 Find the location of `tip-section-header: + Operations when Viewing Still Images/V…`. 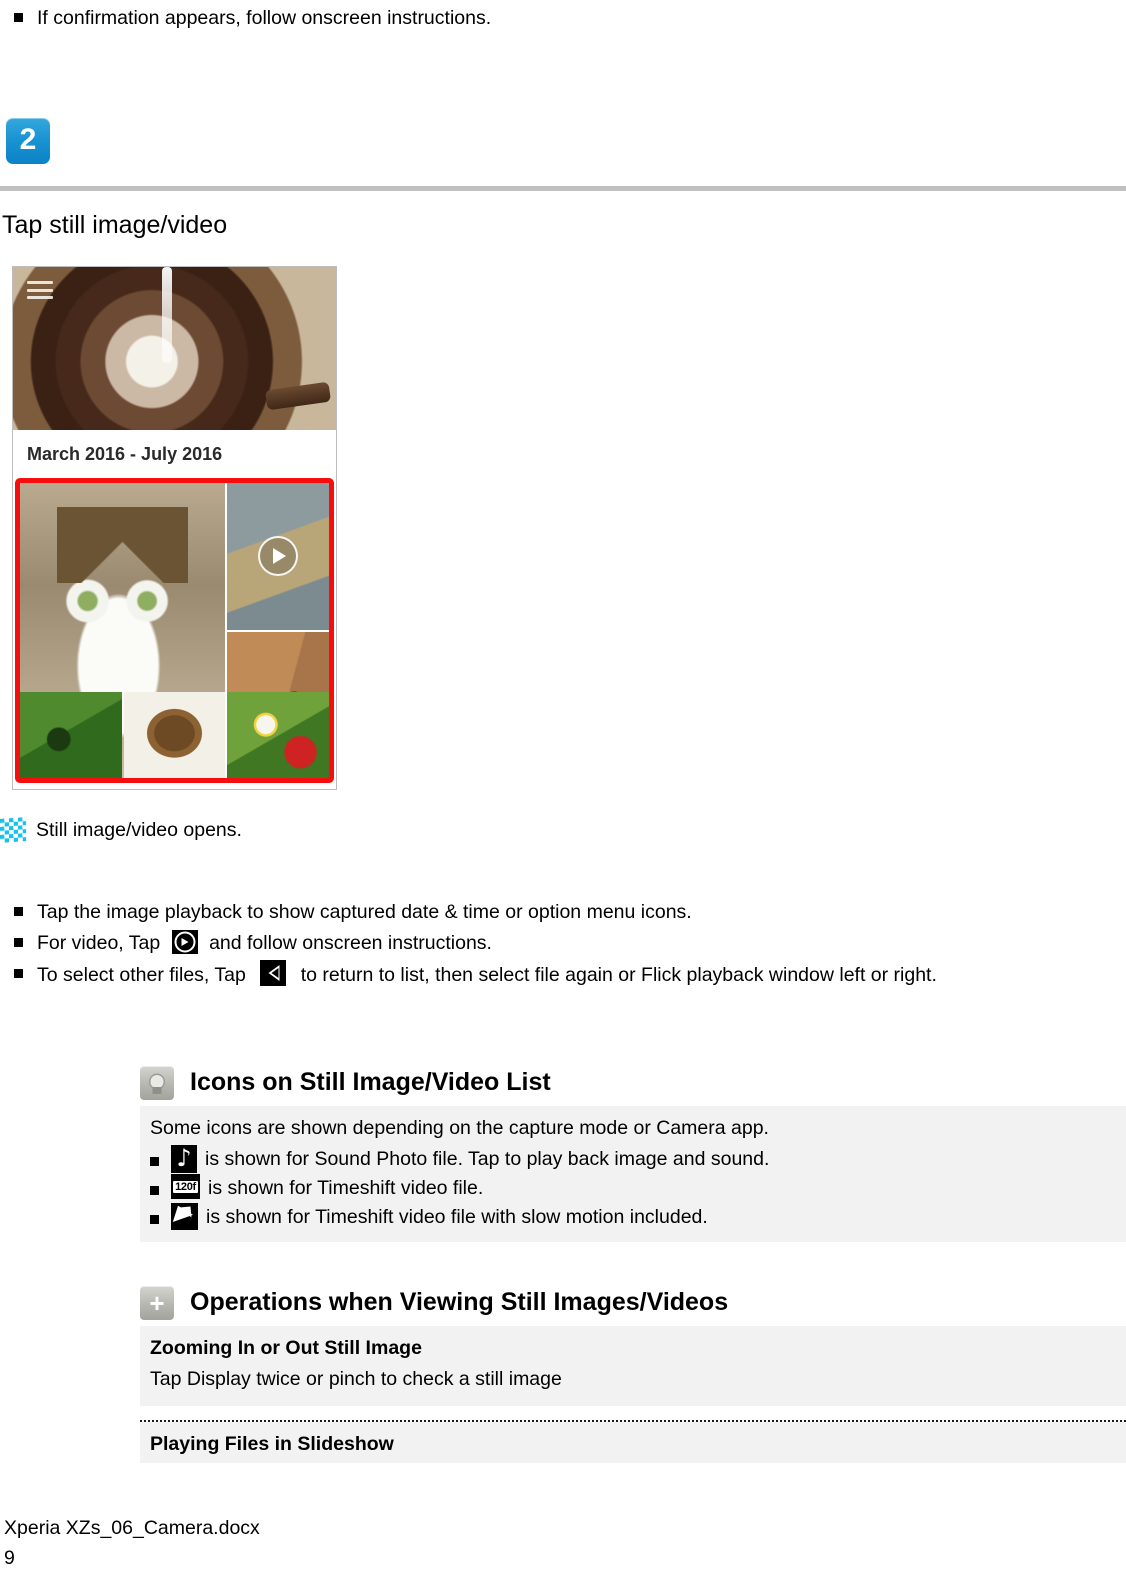

tip-section-header: + Operations when Viewing Still Images/V… is located at coordinates (633, 1303).